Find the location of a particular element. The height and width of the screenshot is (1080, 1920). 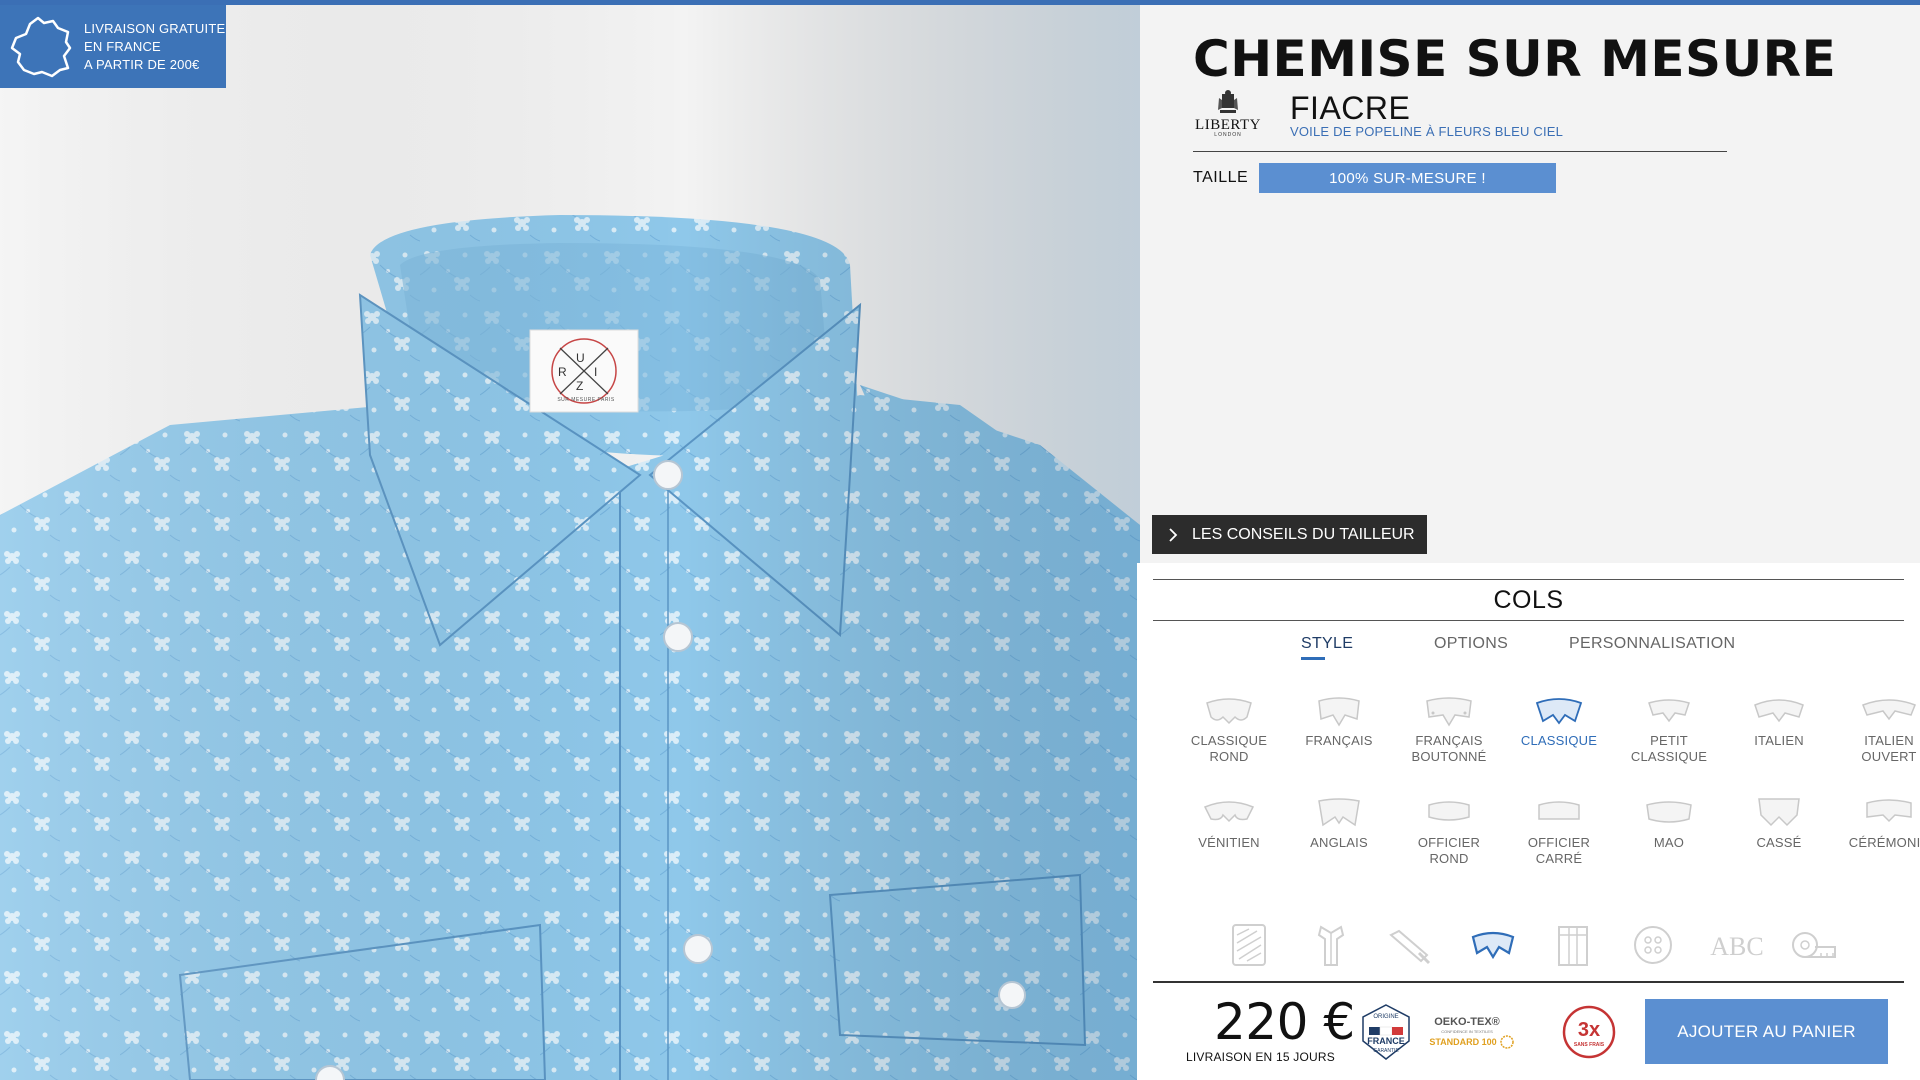

collar-classique: CLASSIQUE is located at coordinates (1559, 721).